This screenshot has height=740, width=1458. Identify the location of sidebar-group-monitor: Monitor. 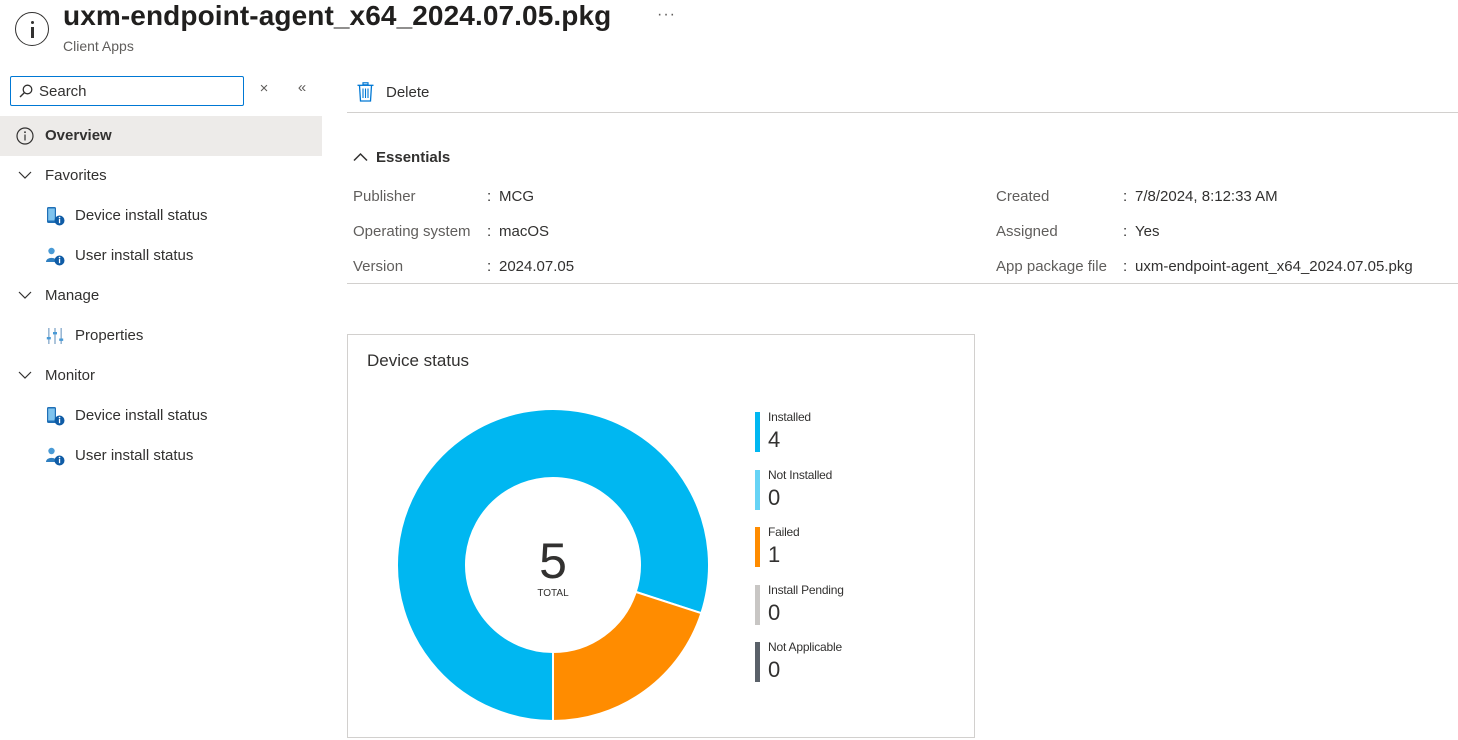
(161, 376).